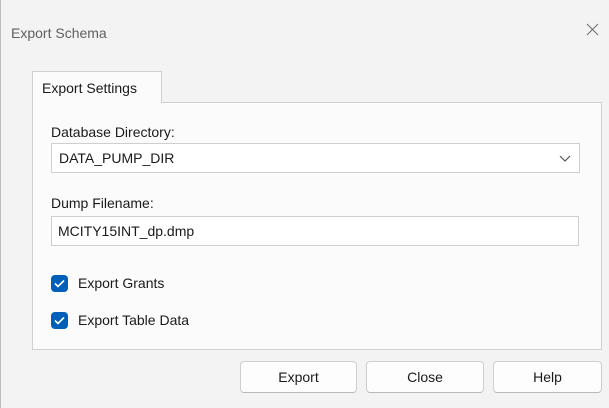  Describe the element at coordinates (121, 283) in the screenshot. I see `export-grants-label: Export Grants` at that location.